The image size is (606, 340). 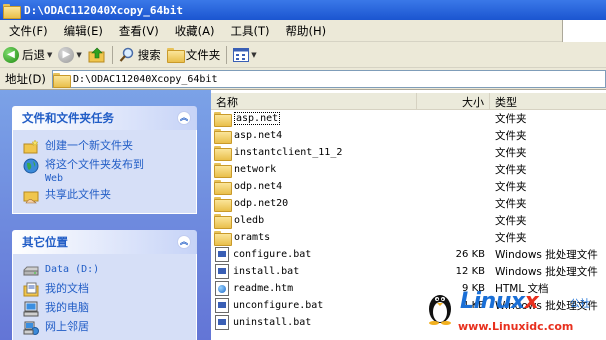 What do you see at coordinates (263, 288) in the screenshot?
I see `file-name: readme.htm` at bounding box center [263, 288].